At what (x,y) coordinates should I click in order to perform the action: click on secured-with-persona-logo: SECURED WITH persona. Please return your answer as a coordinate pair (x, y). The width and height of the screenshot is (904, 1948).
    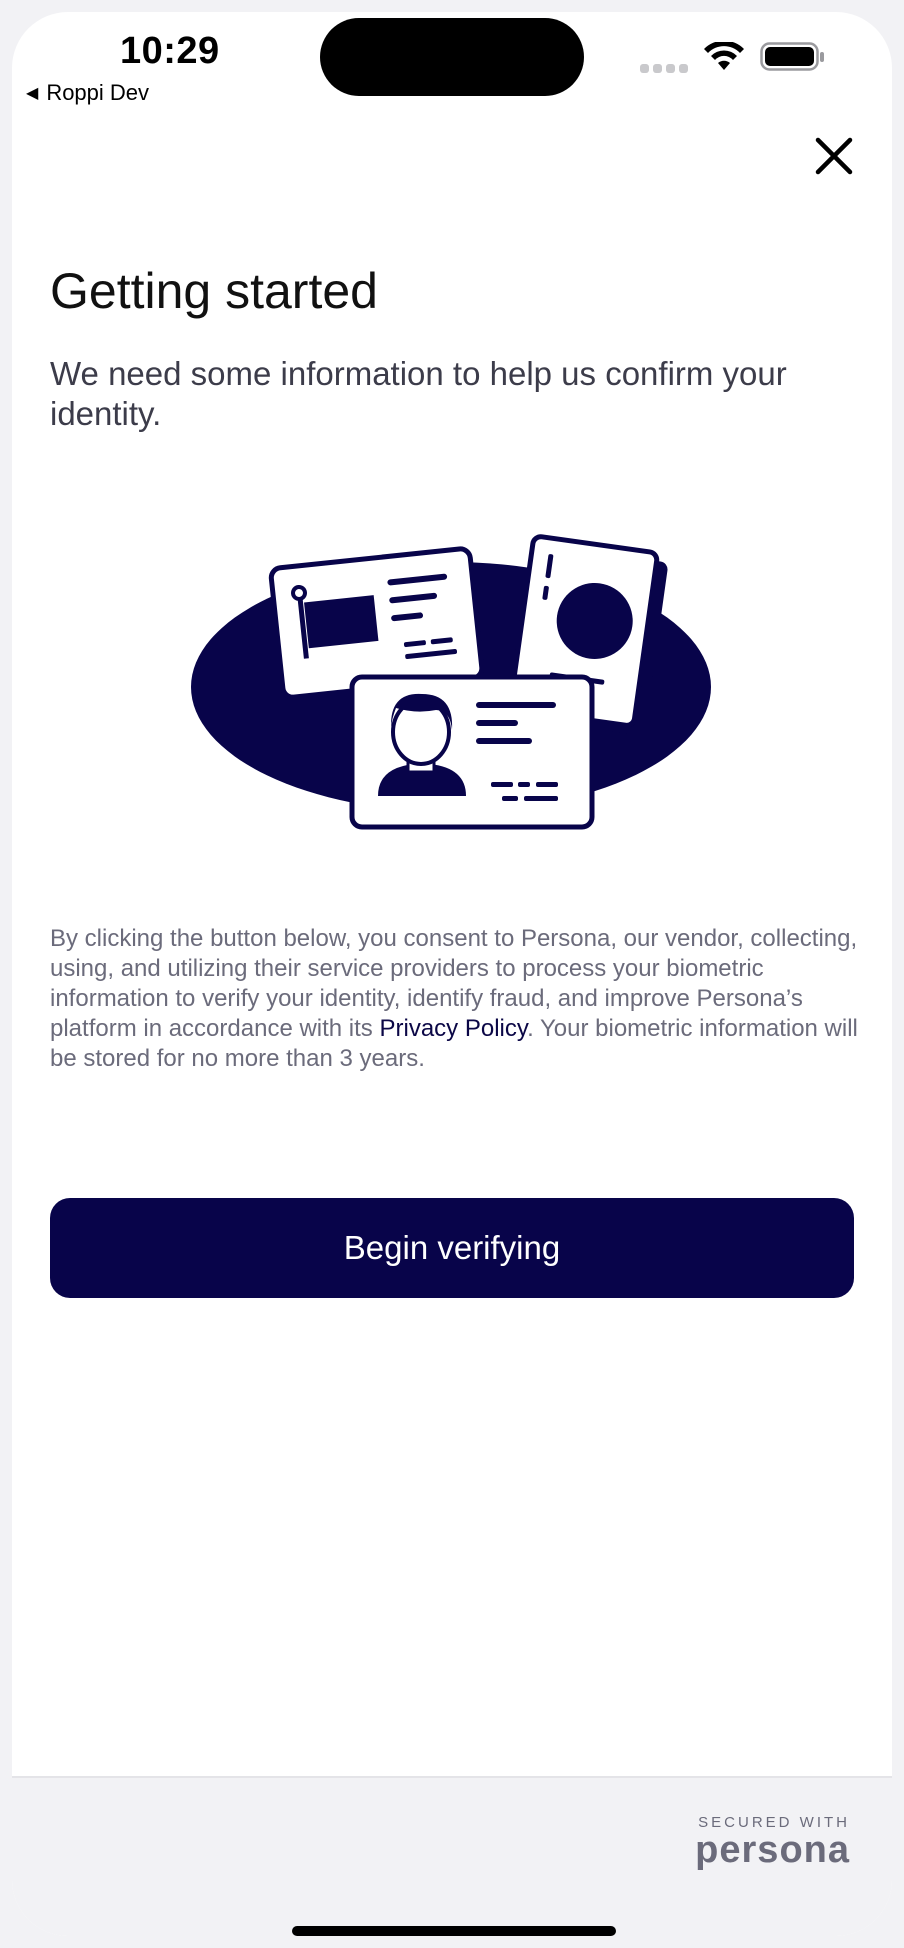
    Looking at the image, I should click on (772, 1843).